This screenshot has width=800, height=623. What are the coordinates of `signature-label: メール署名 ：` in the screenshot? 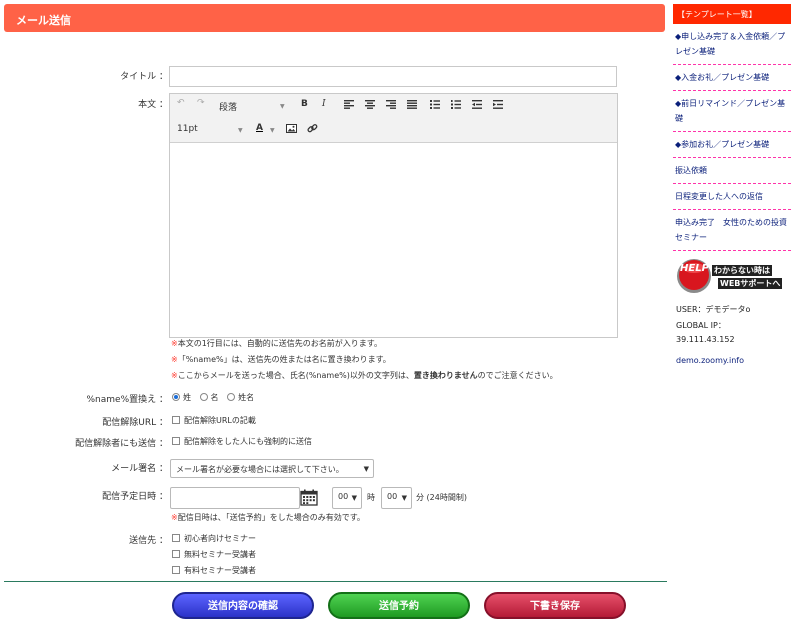 It's located at (139, 469).